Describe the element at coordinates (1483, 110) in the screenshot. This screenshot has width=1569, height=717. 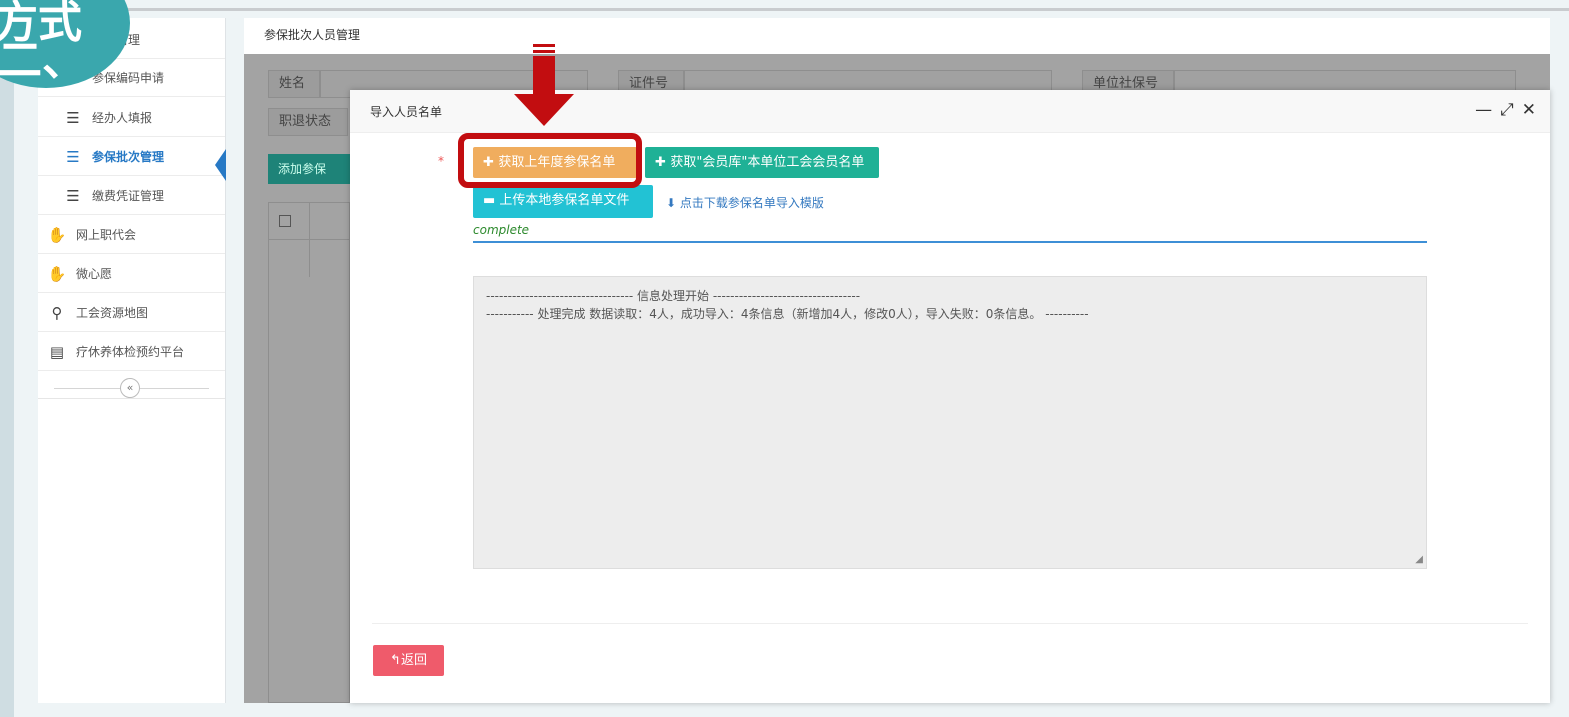
I see `minimize-icon: —` at that location.